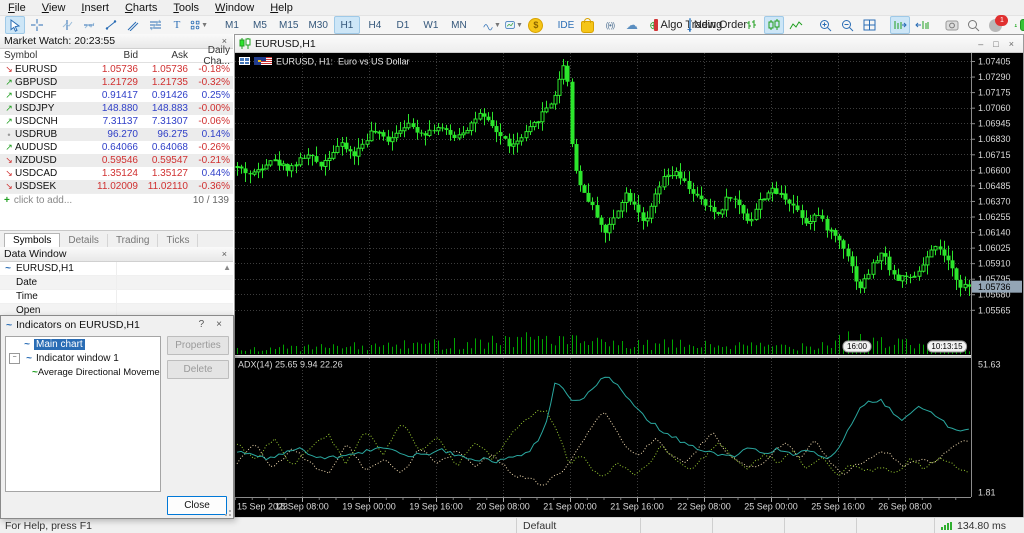 The width and height of the screenshot is (1024, 533). I want to click on auto-scroll-button, so click(922, 25).